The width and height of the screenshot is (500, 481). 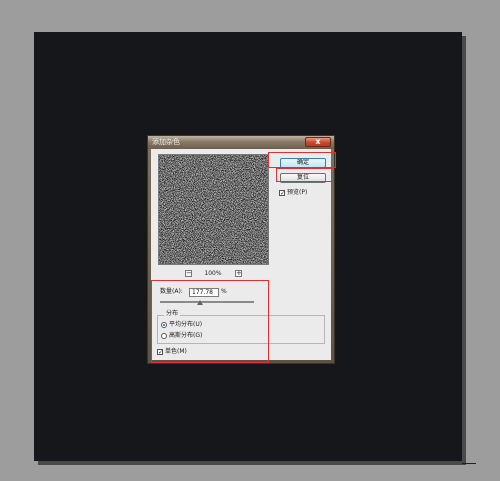 I want to click on distribution-legend: 分布, so click(x=172, y=314).